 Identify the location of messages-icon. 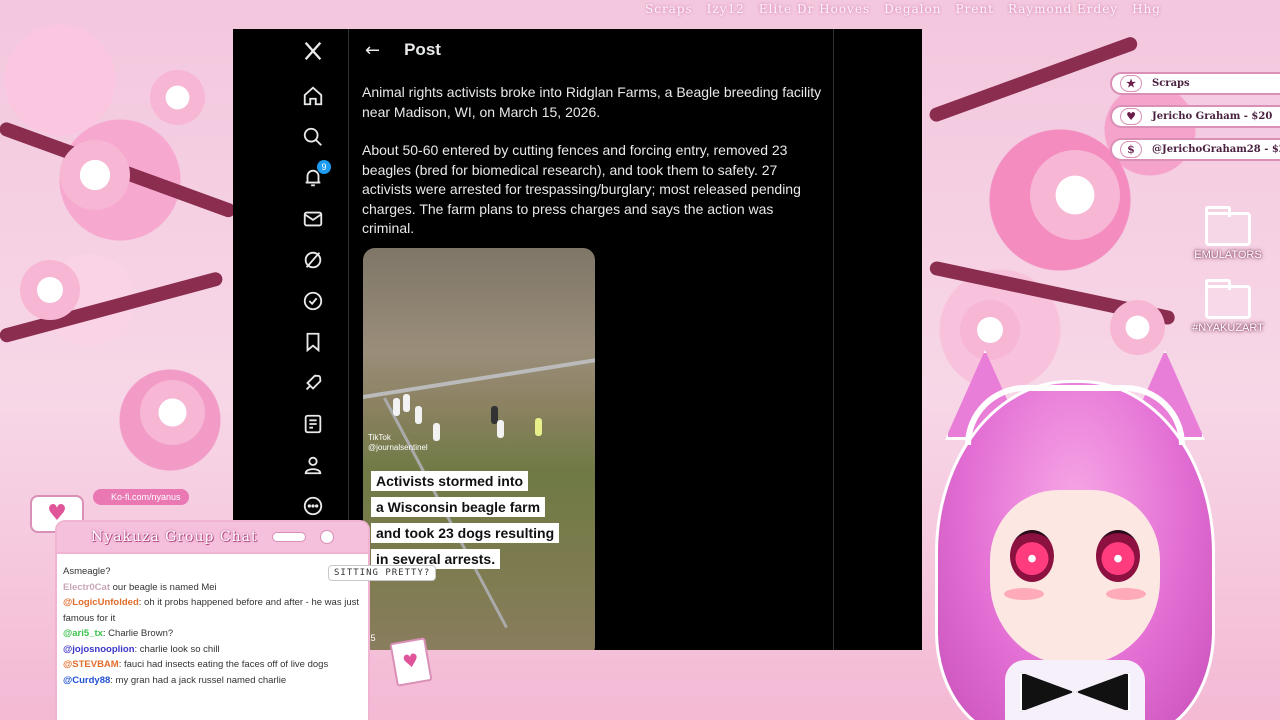
(313, 219).